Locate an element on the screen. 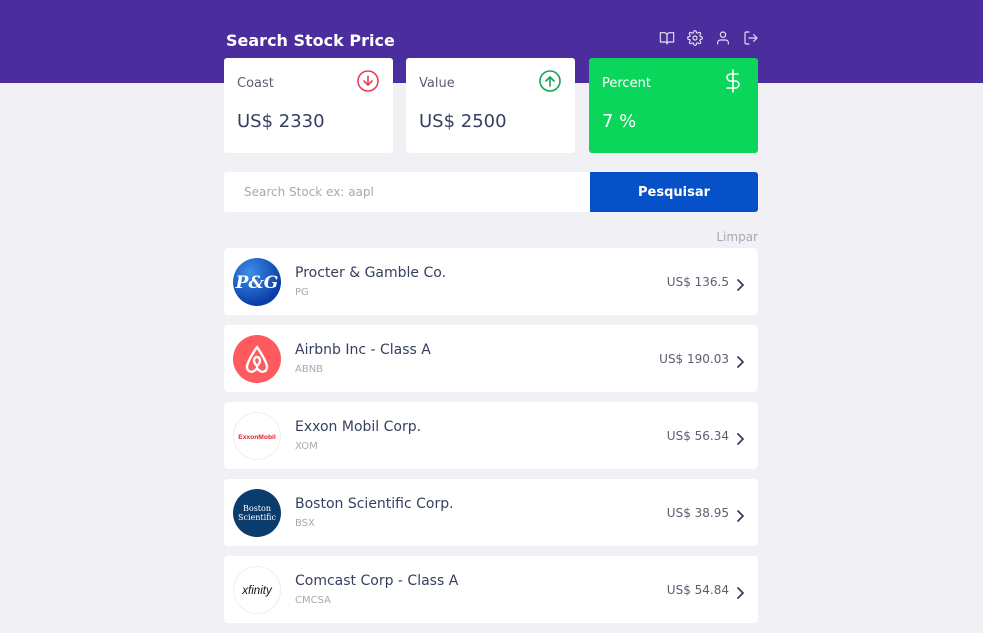 This screenshot has width=983, height=633. svg-text: Boston is located at coordinates (257, 508).